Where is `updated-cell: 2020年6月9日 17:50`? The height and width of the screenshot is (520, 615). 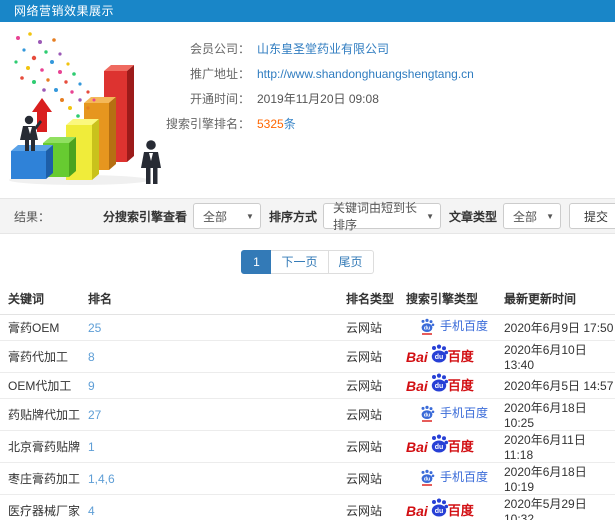
updated-cell: 2020年6月9日 17:50 is located at coordinates (555, 327).